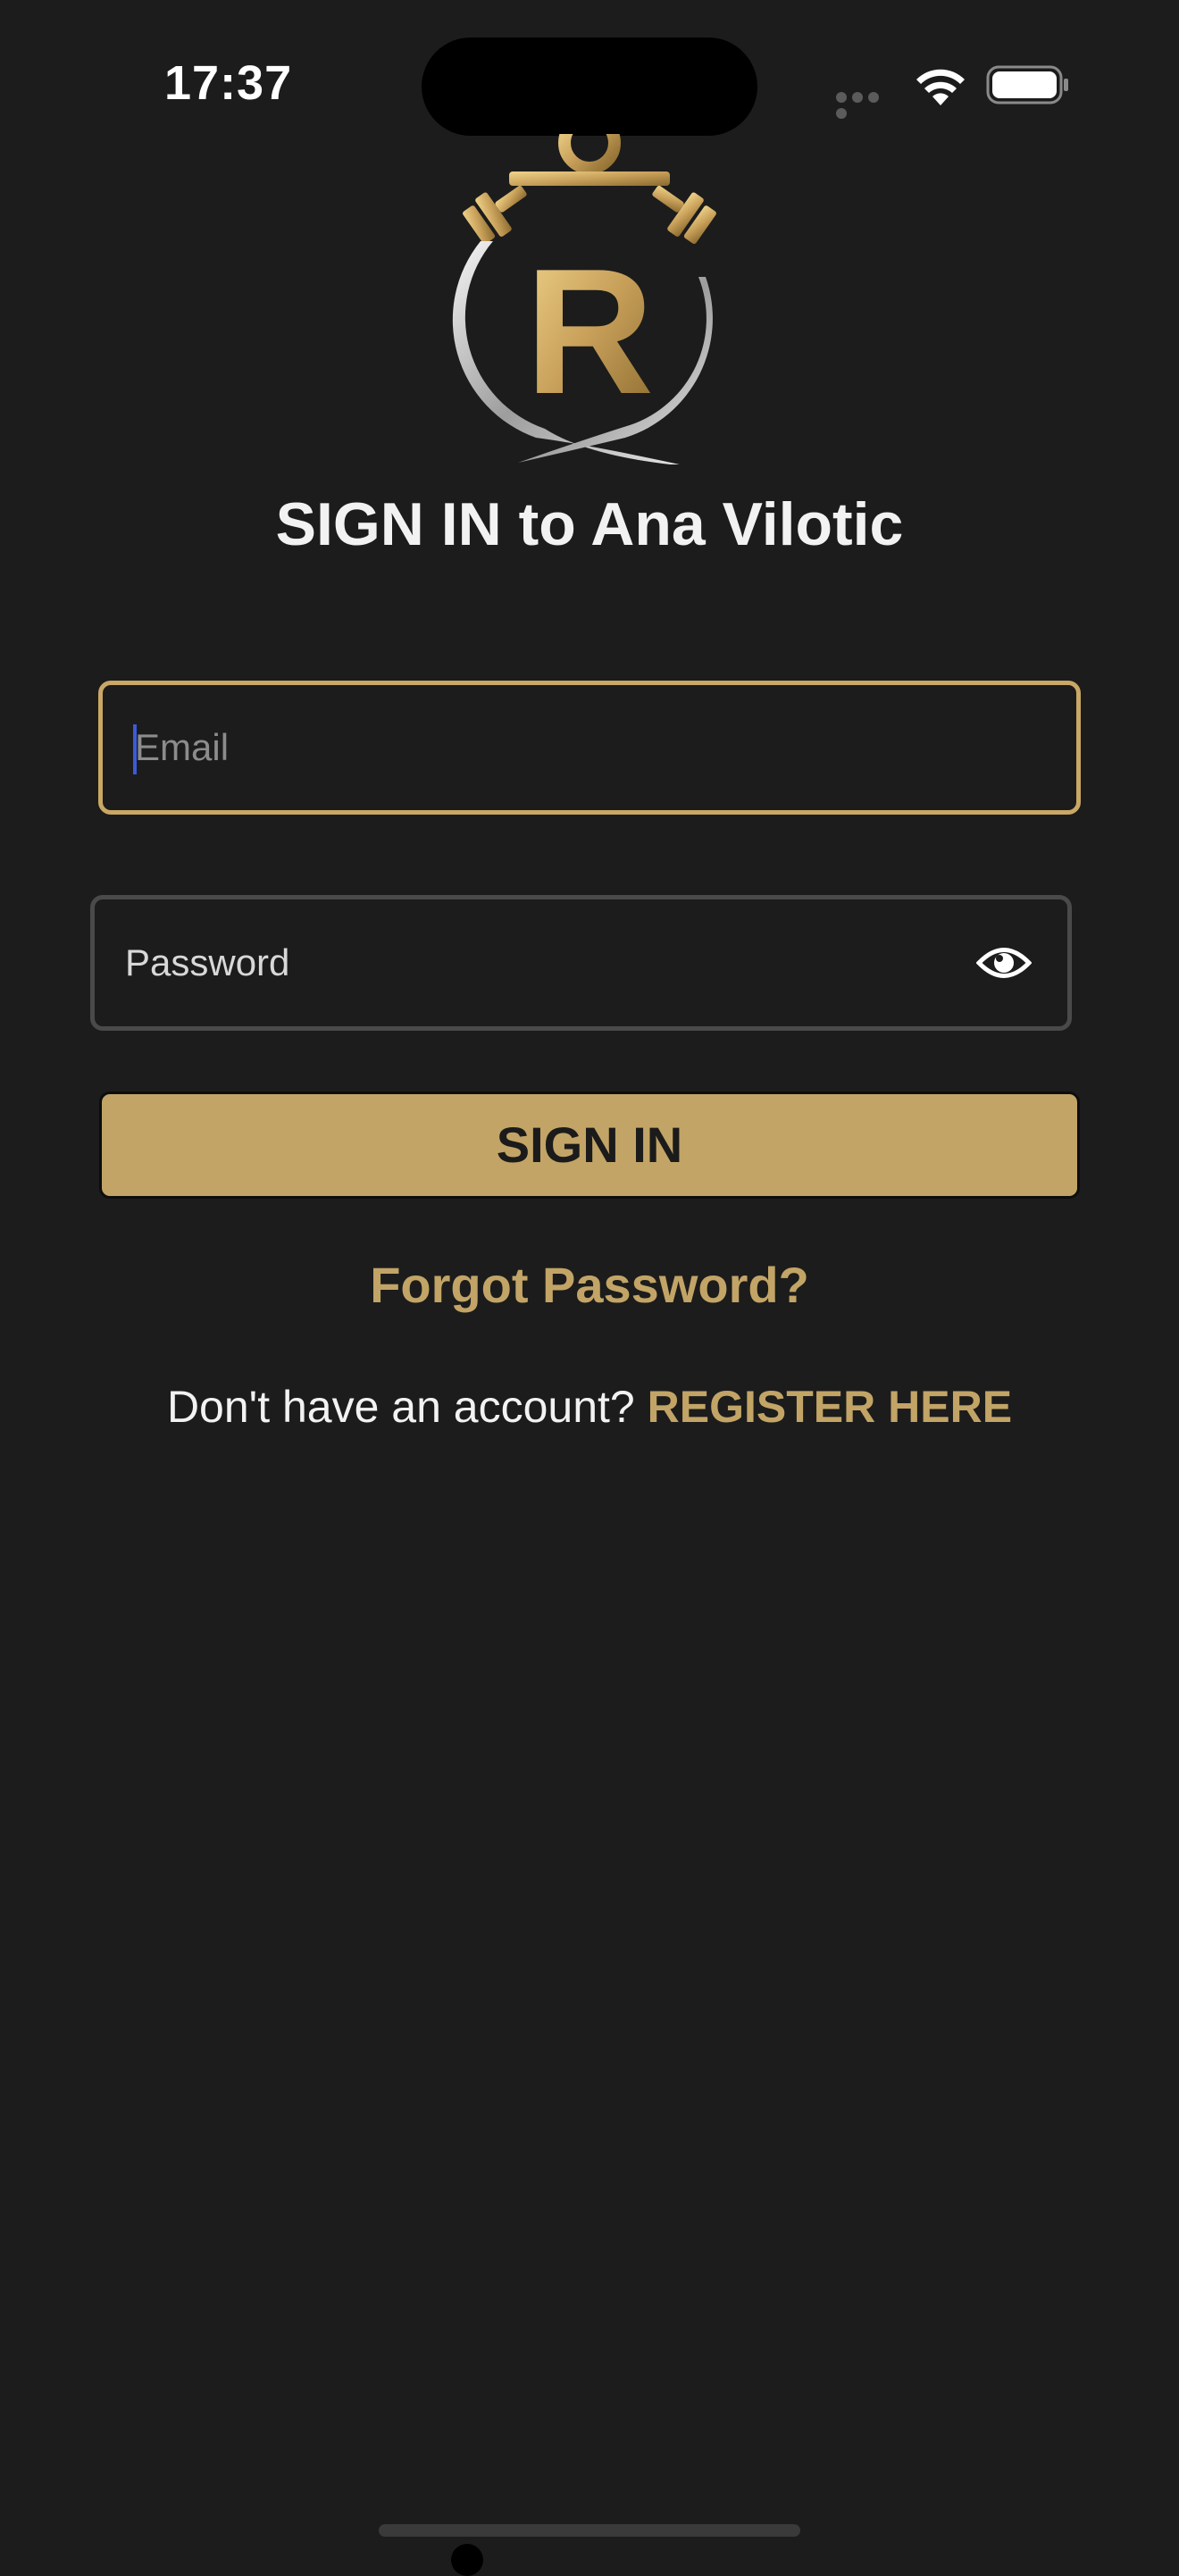  Describe the element at coordinates (940, 87) in the screenshot. I see `wifi-icon` at that location.